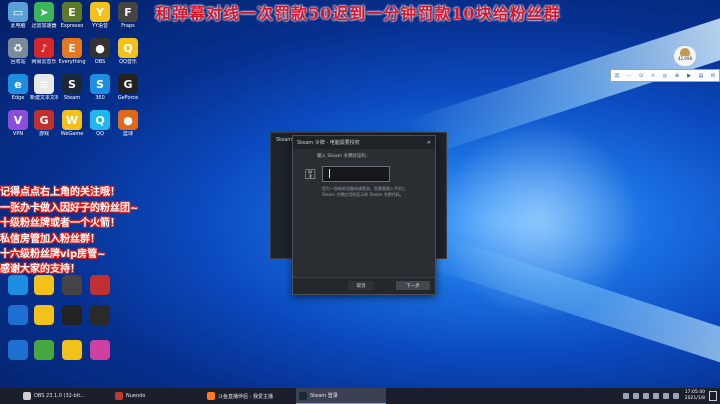  Describe the element at coordinates (341, 396) in the screenshot. I see `taskbar-item: Steam 登录` at that location.